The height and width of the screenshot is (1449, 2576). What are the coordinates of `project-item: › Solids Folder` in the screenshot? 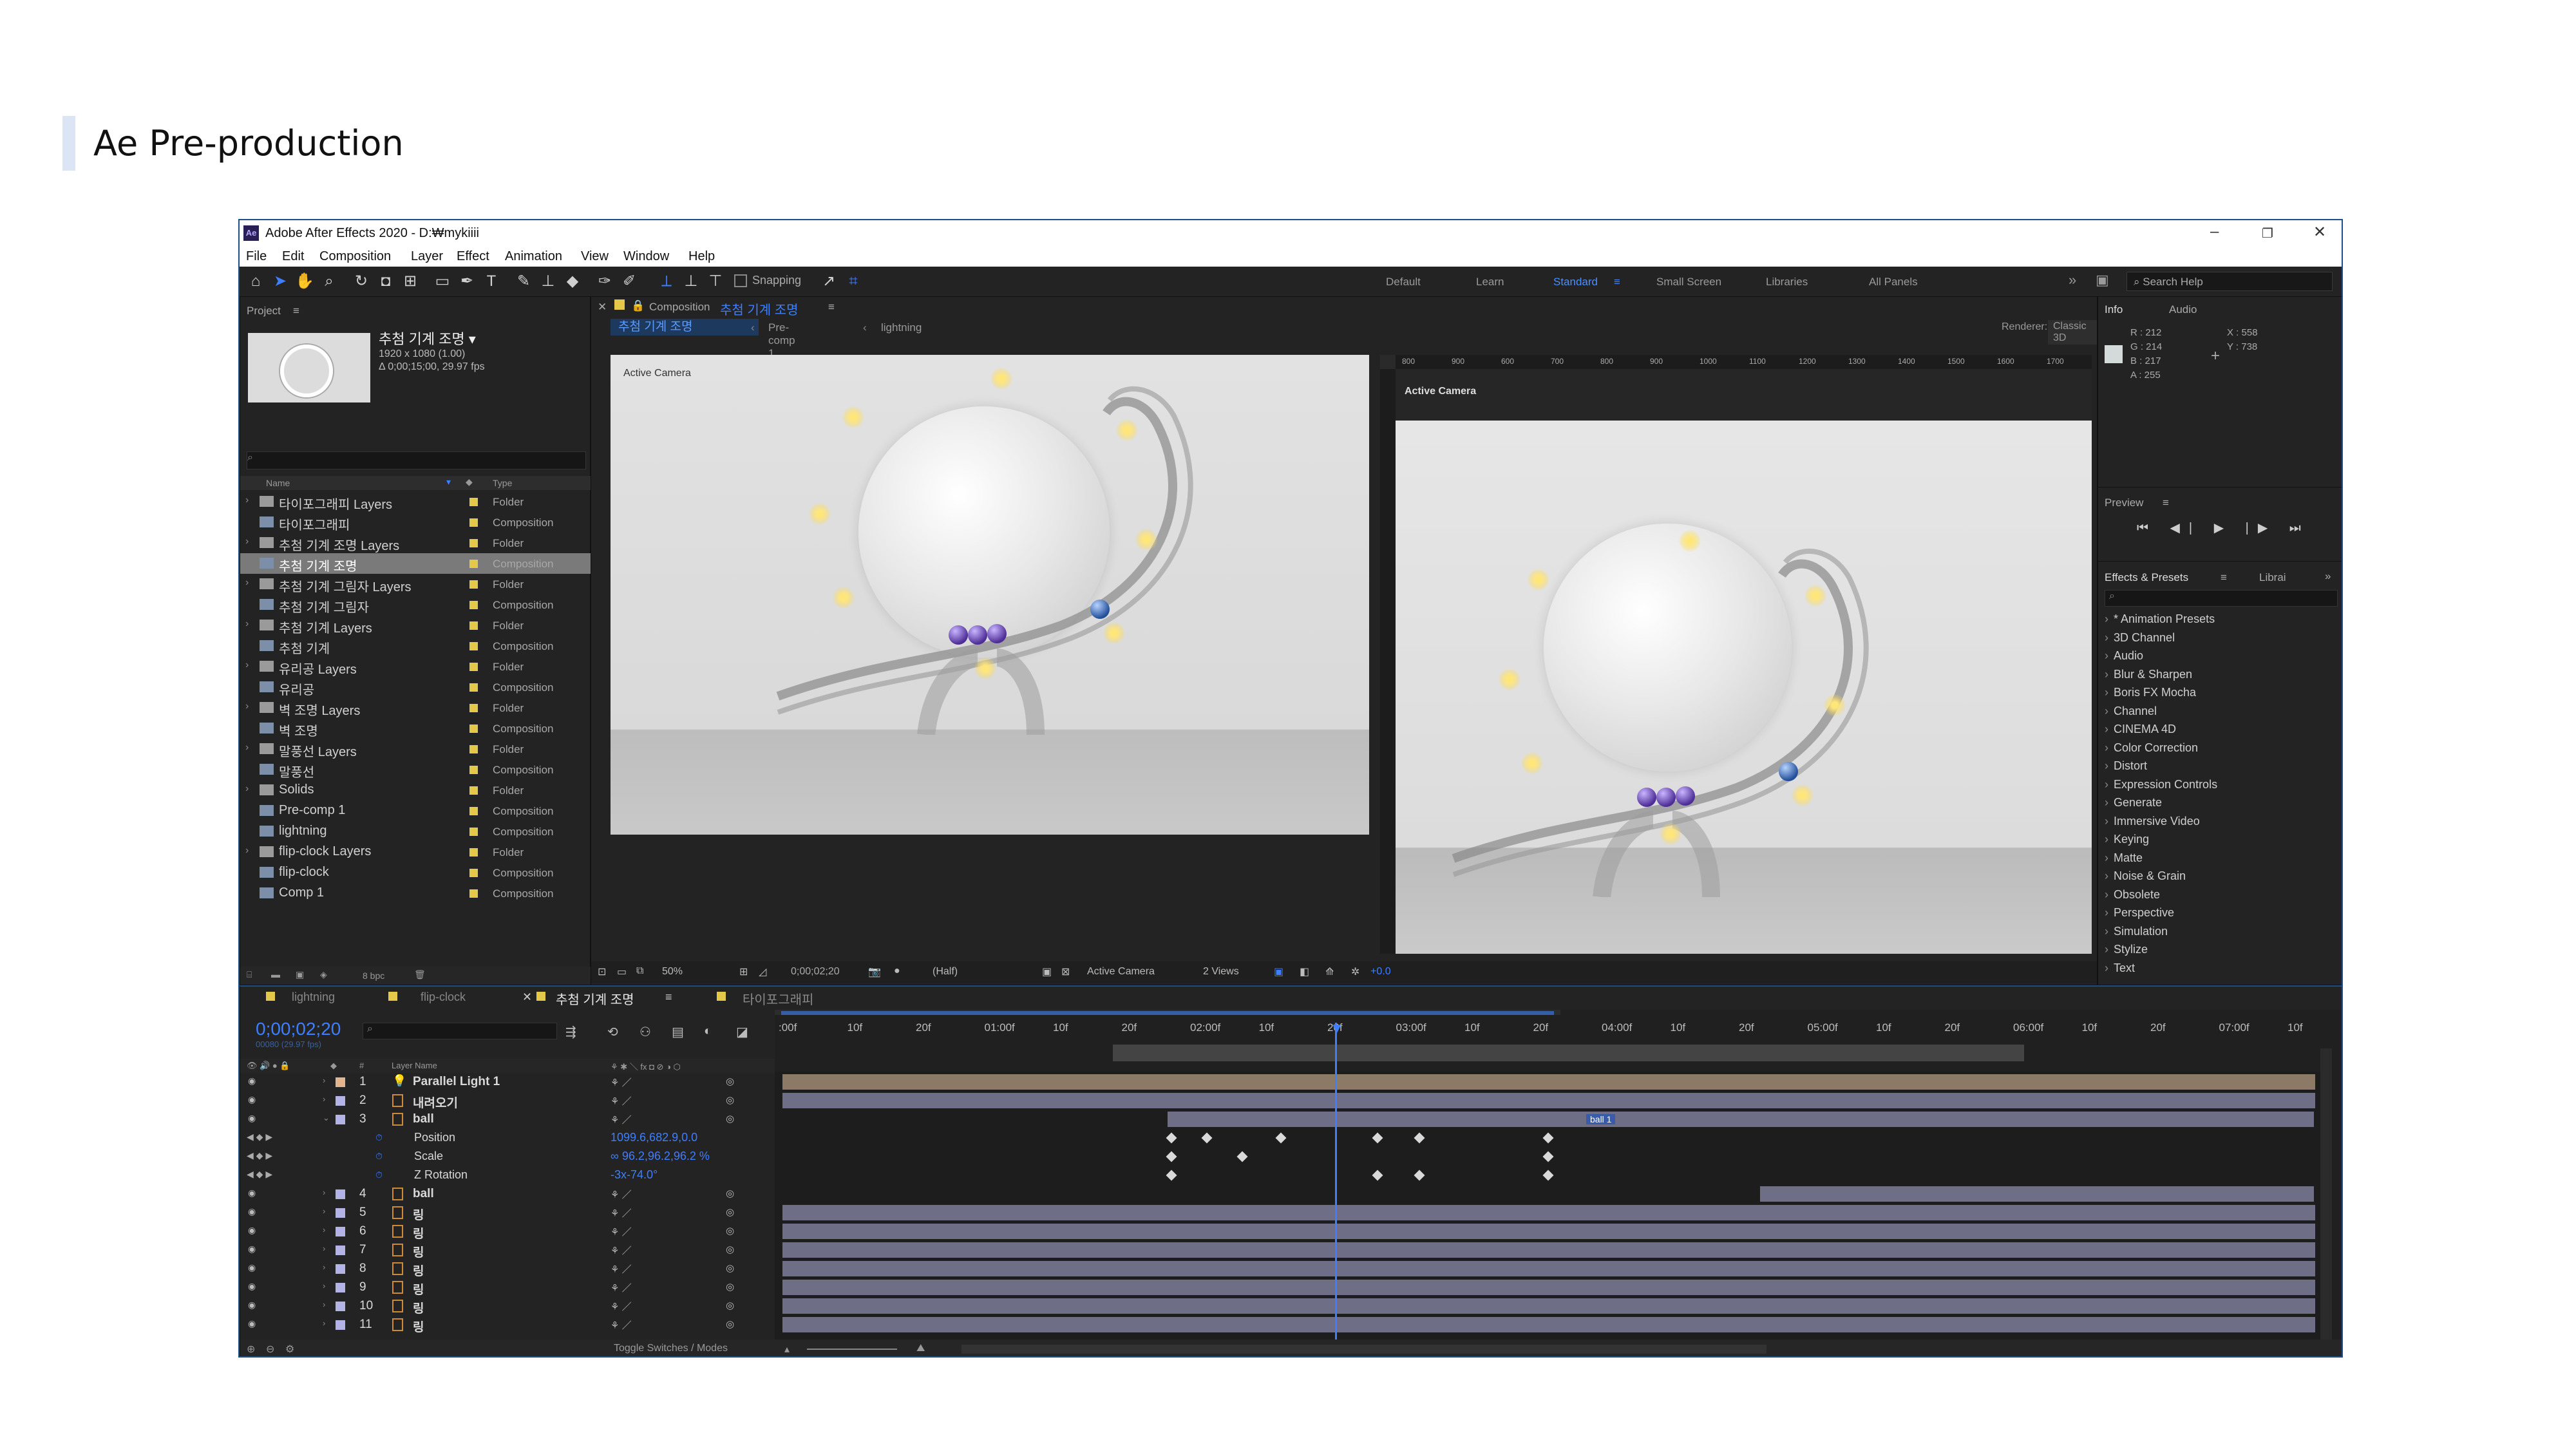 It's located at (415, 790).